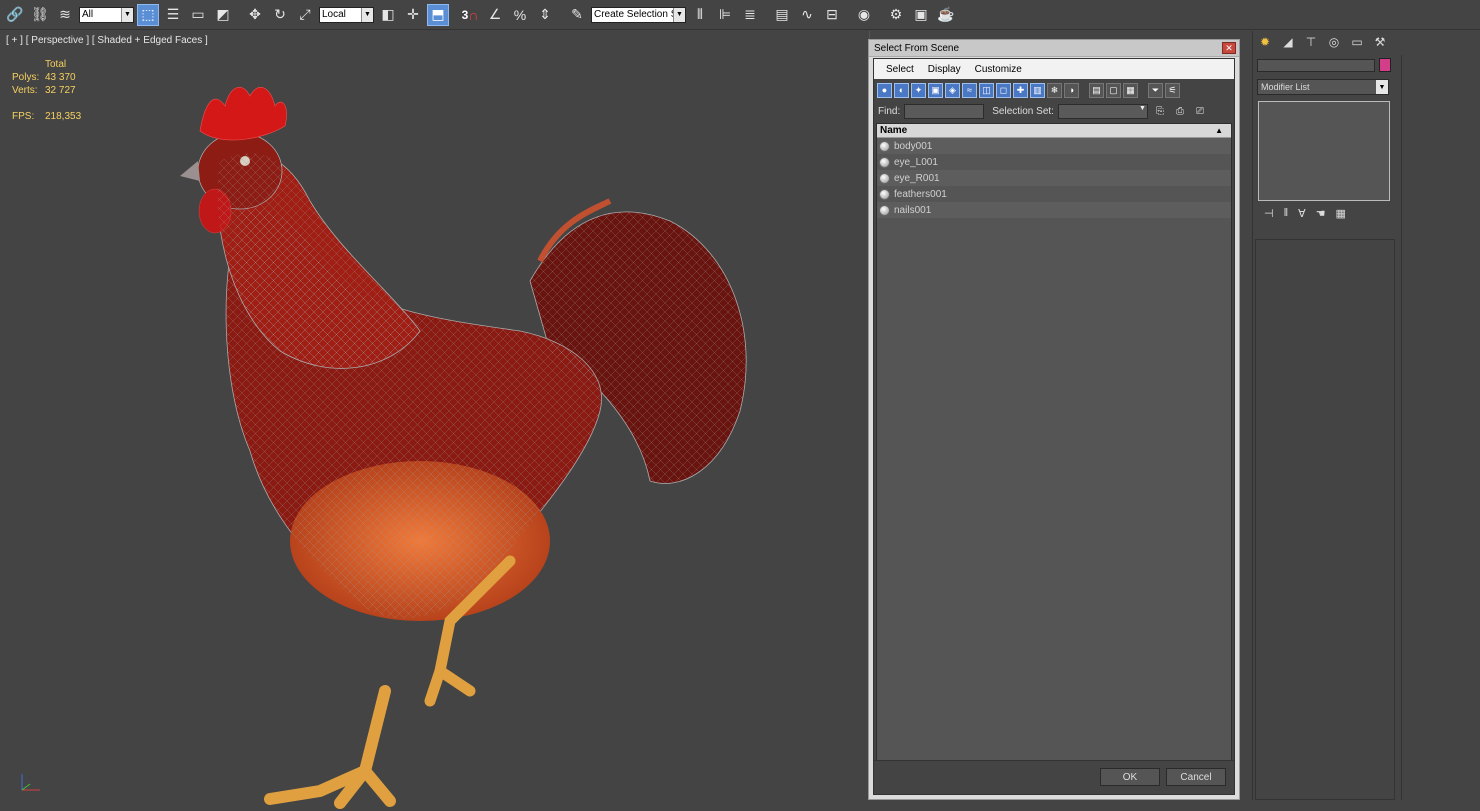 This screenshot has height=811, width=1480. I want to click on display-tab-icon: ▭, so click(1357, 42).